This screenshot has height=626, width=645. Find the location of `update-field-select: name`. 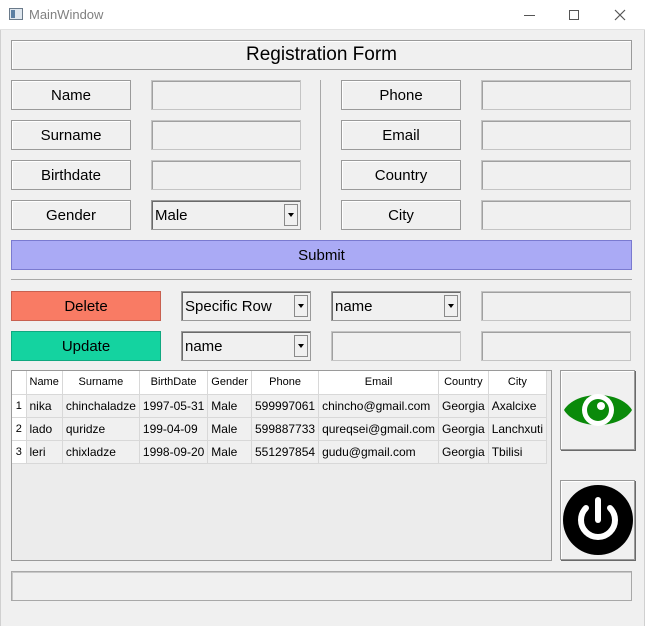

update-field-select: name is located at coordinates (246, 346).